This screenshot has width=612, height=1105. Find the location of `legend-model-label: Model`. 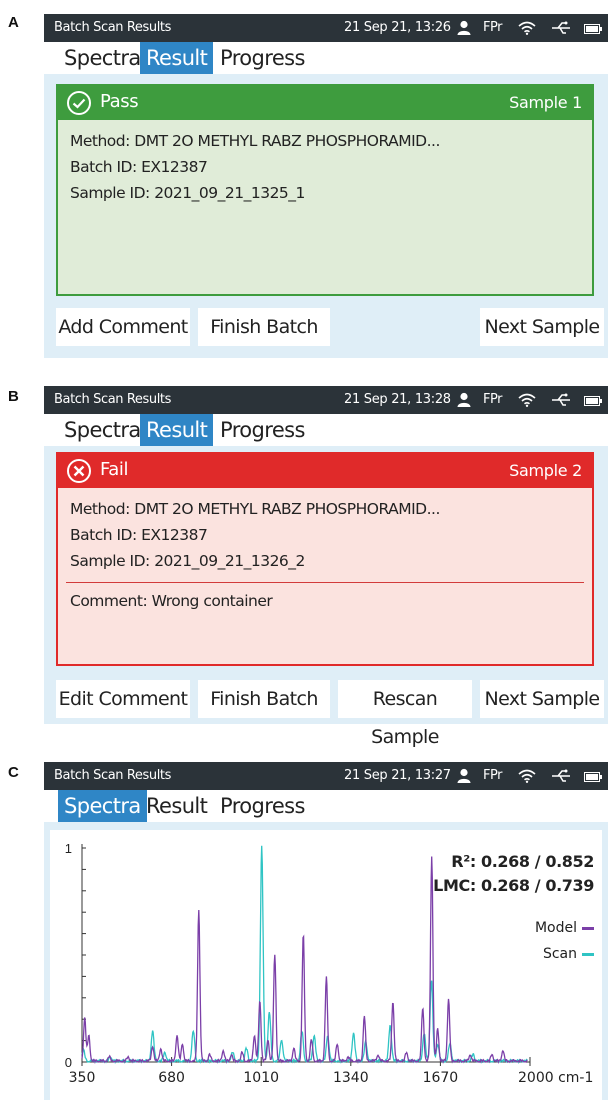

legend-model-label: Model is located at coordinates (555, 928).